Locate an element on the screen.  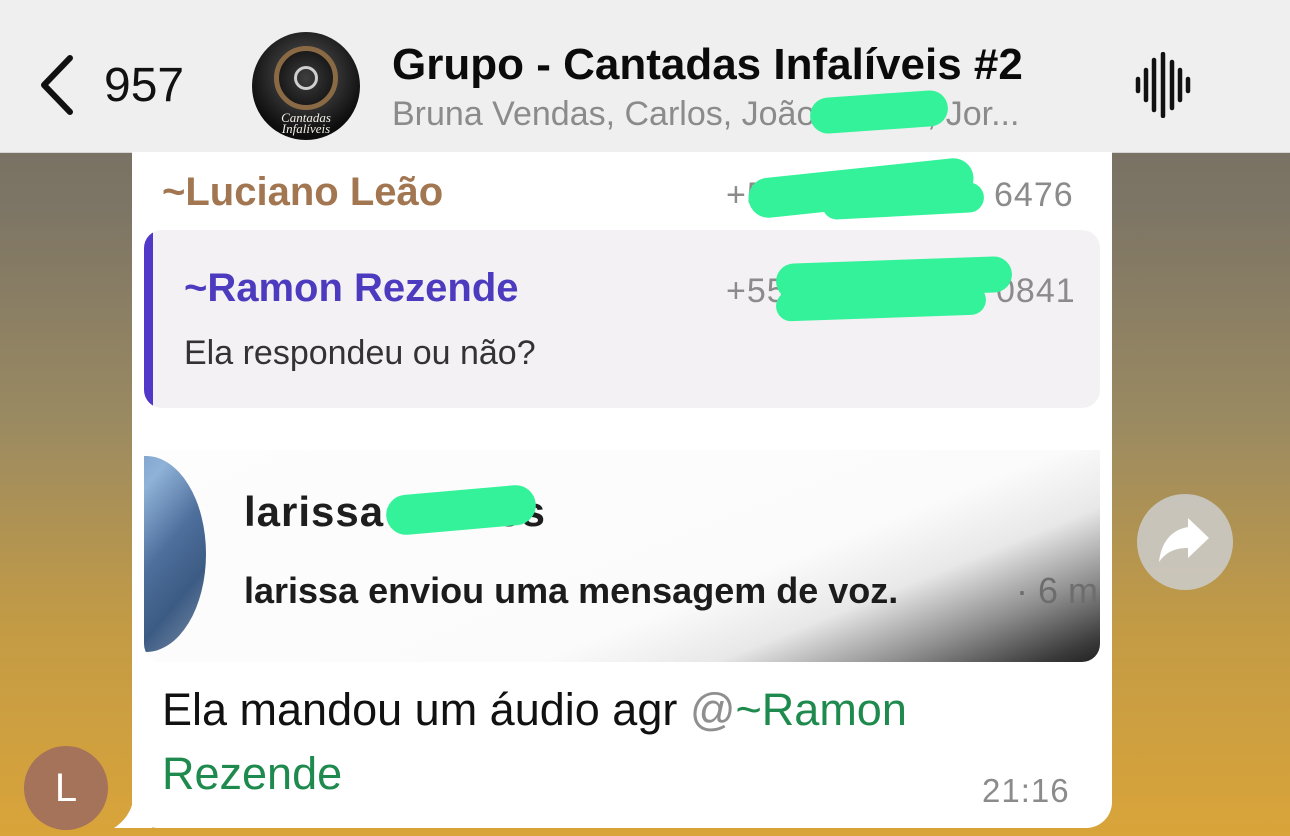
message-text: Ela mandou um áudio agr @~Ramon Rezende is located at coordinates (597, 742).